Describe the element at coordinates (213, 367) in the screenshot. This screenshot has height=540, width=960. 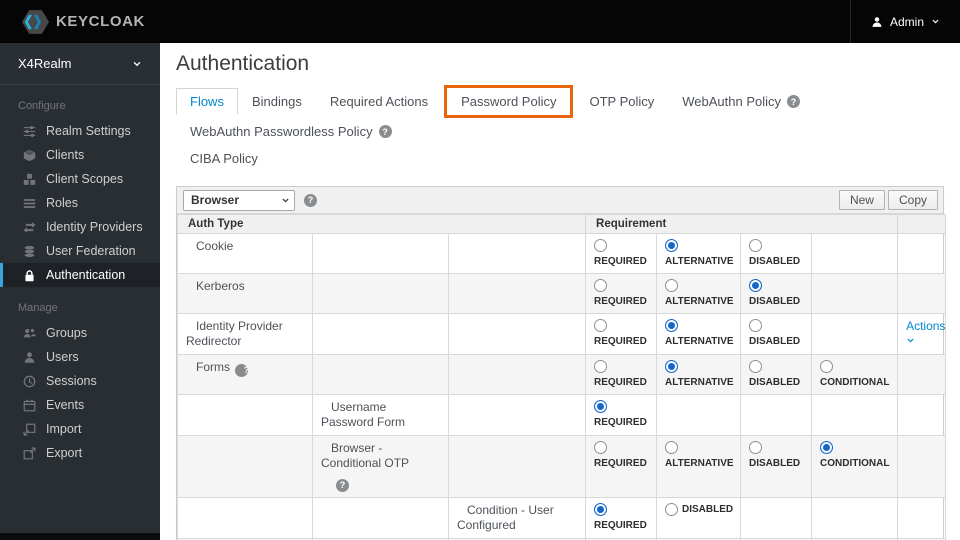
I see `auth-type-name: Forms` at that location.